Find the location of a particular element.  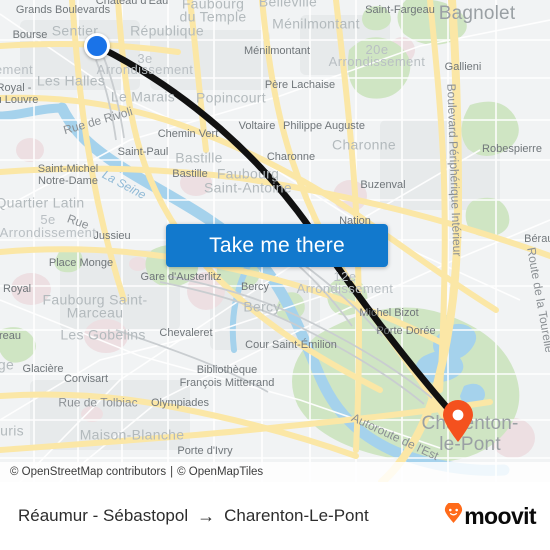

take-me-there-button: Take me there is located at coordinates (277, 245).